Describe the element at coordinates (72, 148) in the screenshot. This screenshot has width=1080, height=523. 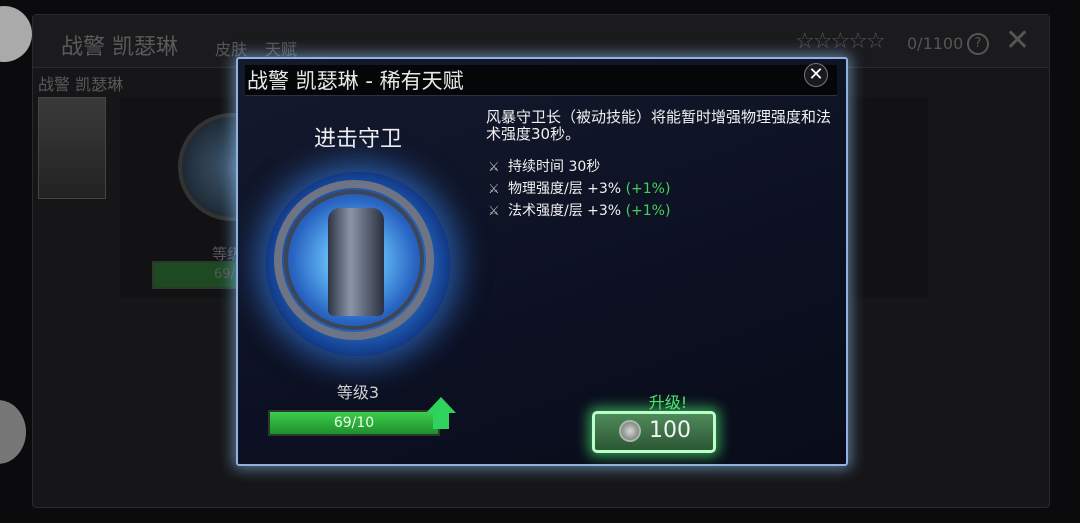
I see `hero-portrait` at that location.